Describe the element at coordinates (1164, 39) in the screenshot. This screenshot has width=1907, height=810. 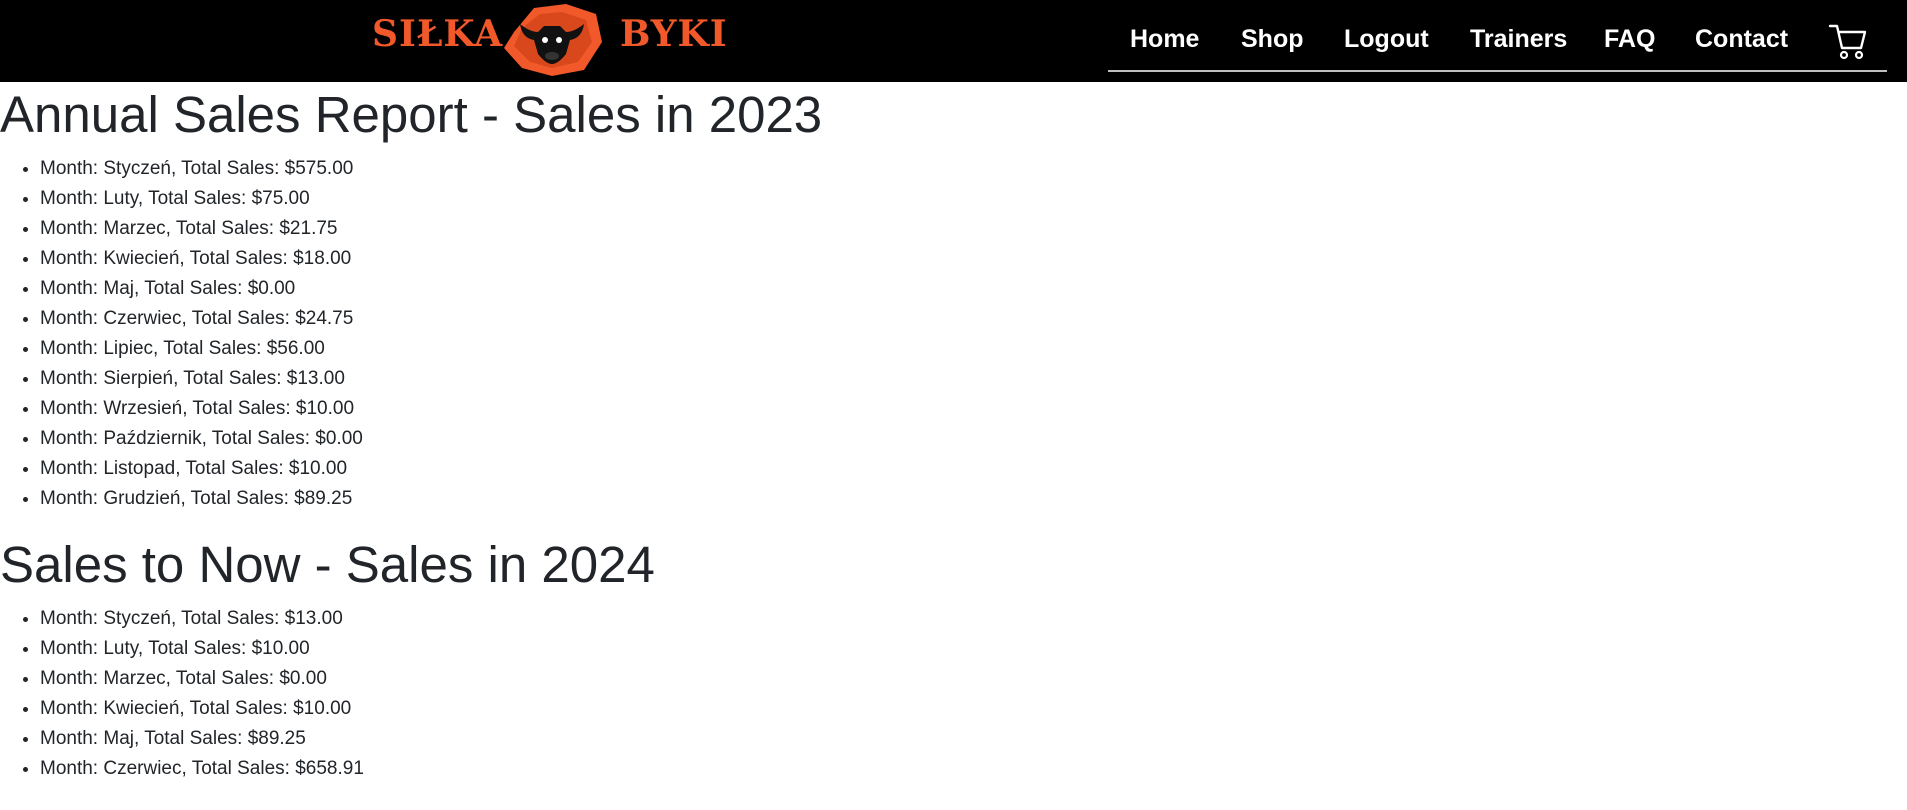
I see `nav-link-home: Home` at that location.